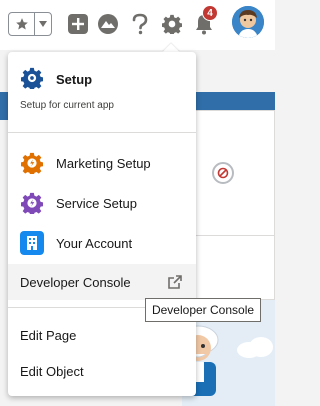  Describe the element at coordinates (74, 79) in the screenshot. I see `setup-title: Setup` at that location.